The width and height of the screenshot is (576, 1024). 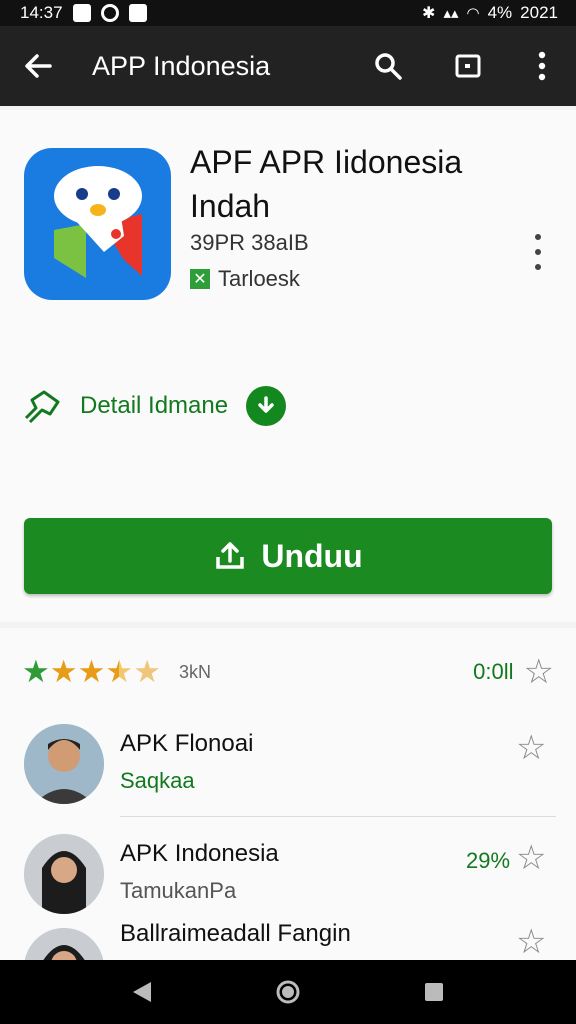 I want to click on nav-recents-icon, so click(x=434, y=992).